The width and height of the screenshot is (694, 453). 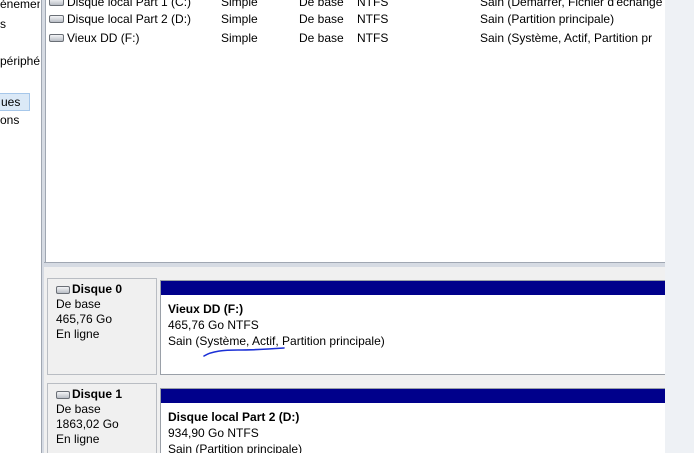 I want to click on disk-size: 1863,02 Go, so click(x=87, y=424).